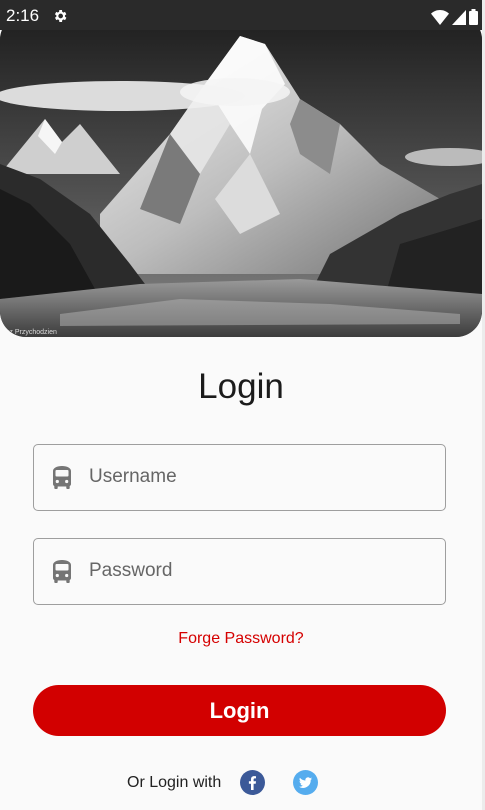 This screenshot has height=810, width=485. I want to click on social-login-row: Or Login with, so click(241, 783).